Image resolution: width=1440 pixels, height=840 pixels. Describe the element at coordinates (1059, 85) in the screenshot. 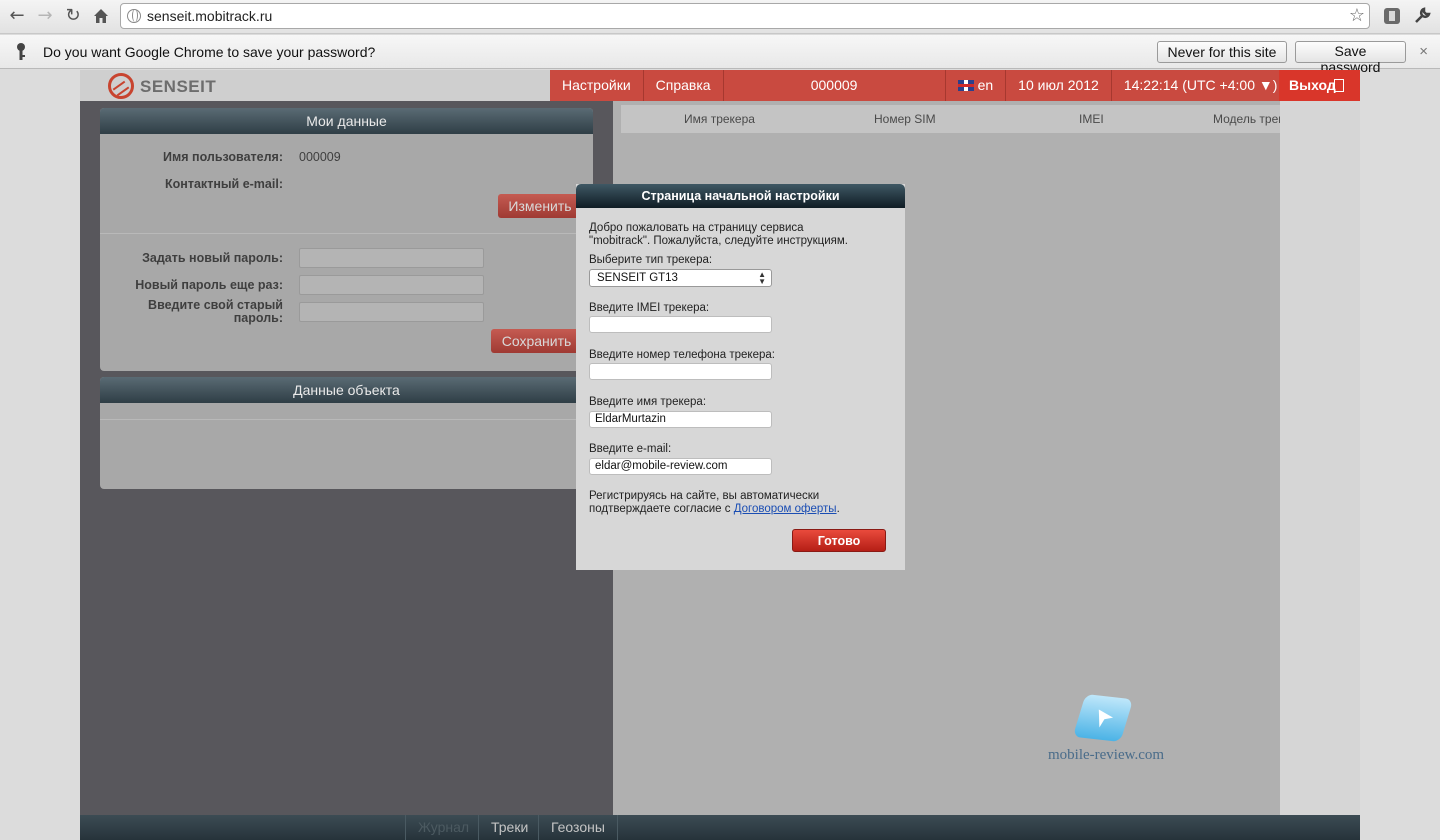

I see `current-date: 10 июл 2012` at that location.